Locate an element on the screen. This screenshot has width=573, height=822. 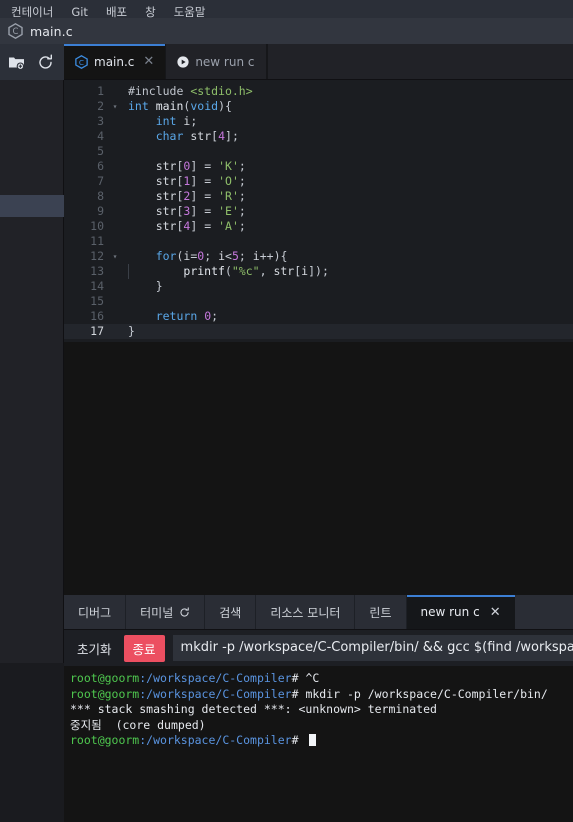
code-line-6: 6 str[0] = 'K'; is located at coordinates (318, 166).